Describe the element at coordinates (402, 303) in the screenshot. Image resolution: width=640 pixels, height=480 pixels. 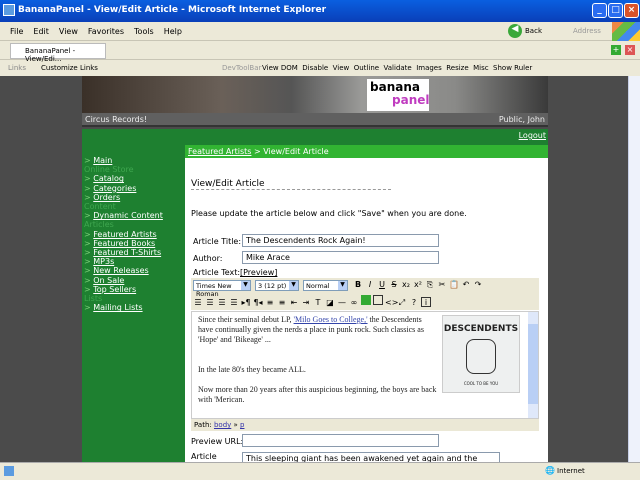
I see `fullscreen-icon: ⤢` at that location.